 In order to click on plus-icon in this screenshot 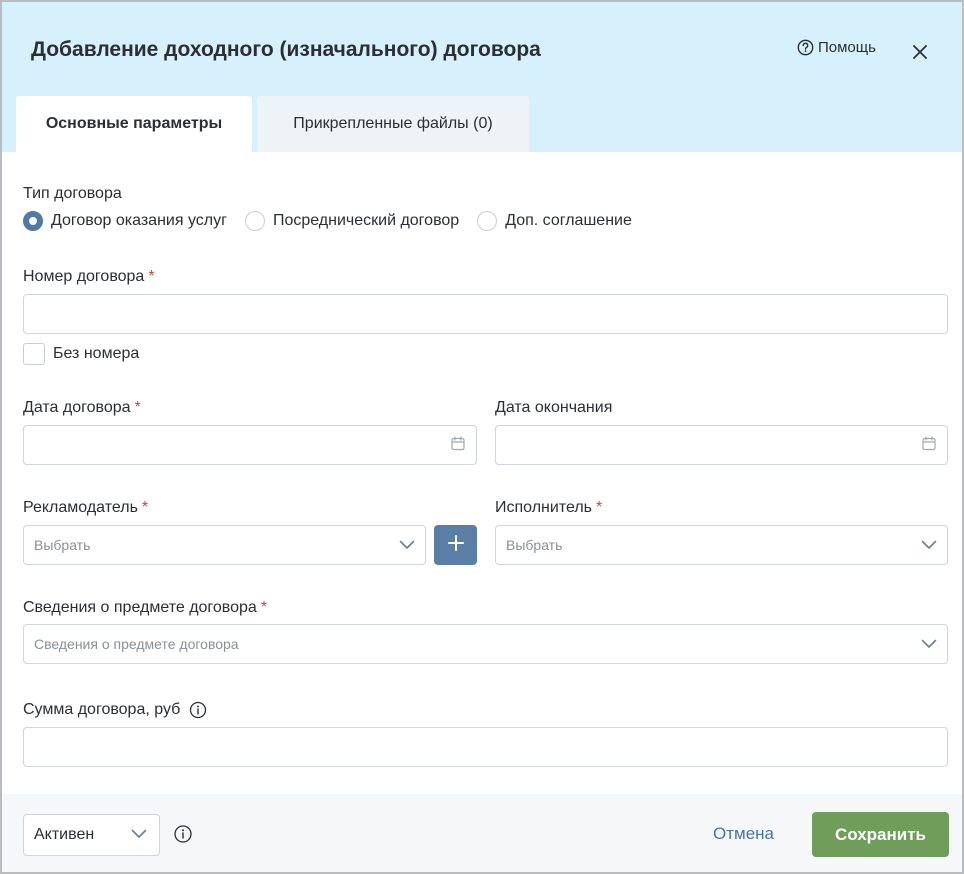, I will do `click(456, 545)`.